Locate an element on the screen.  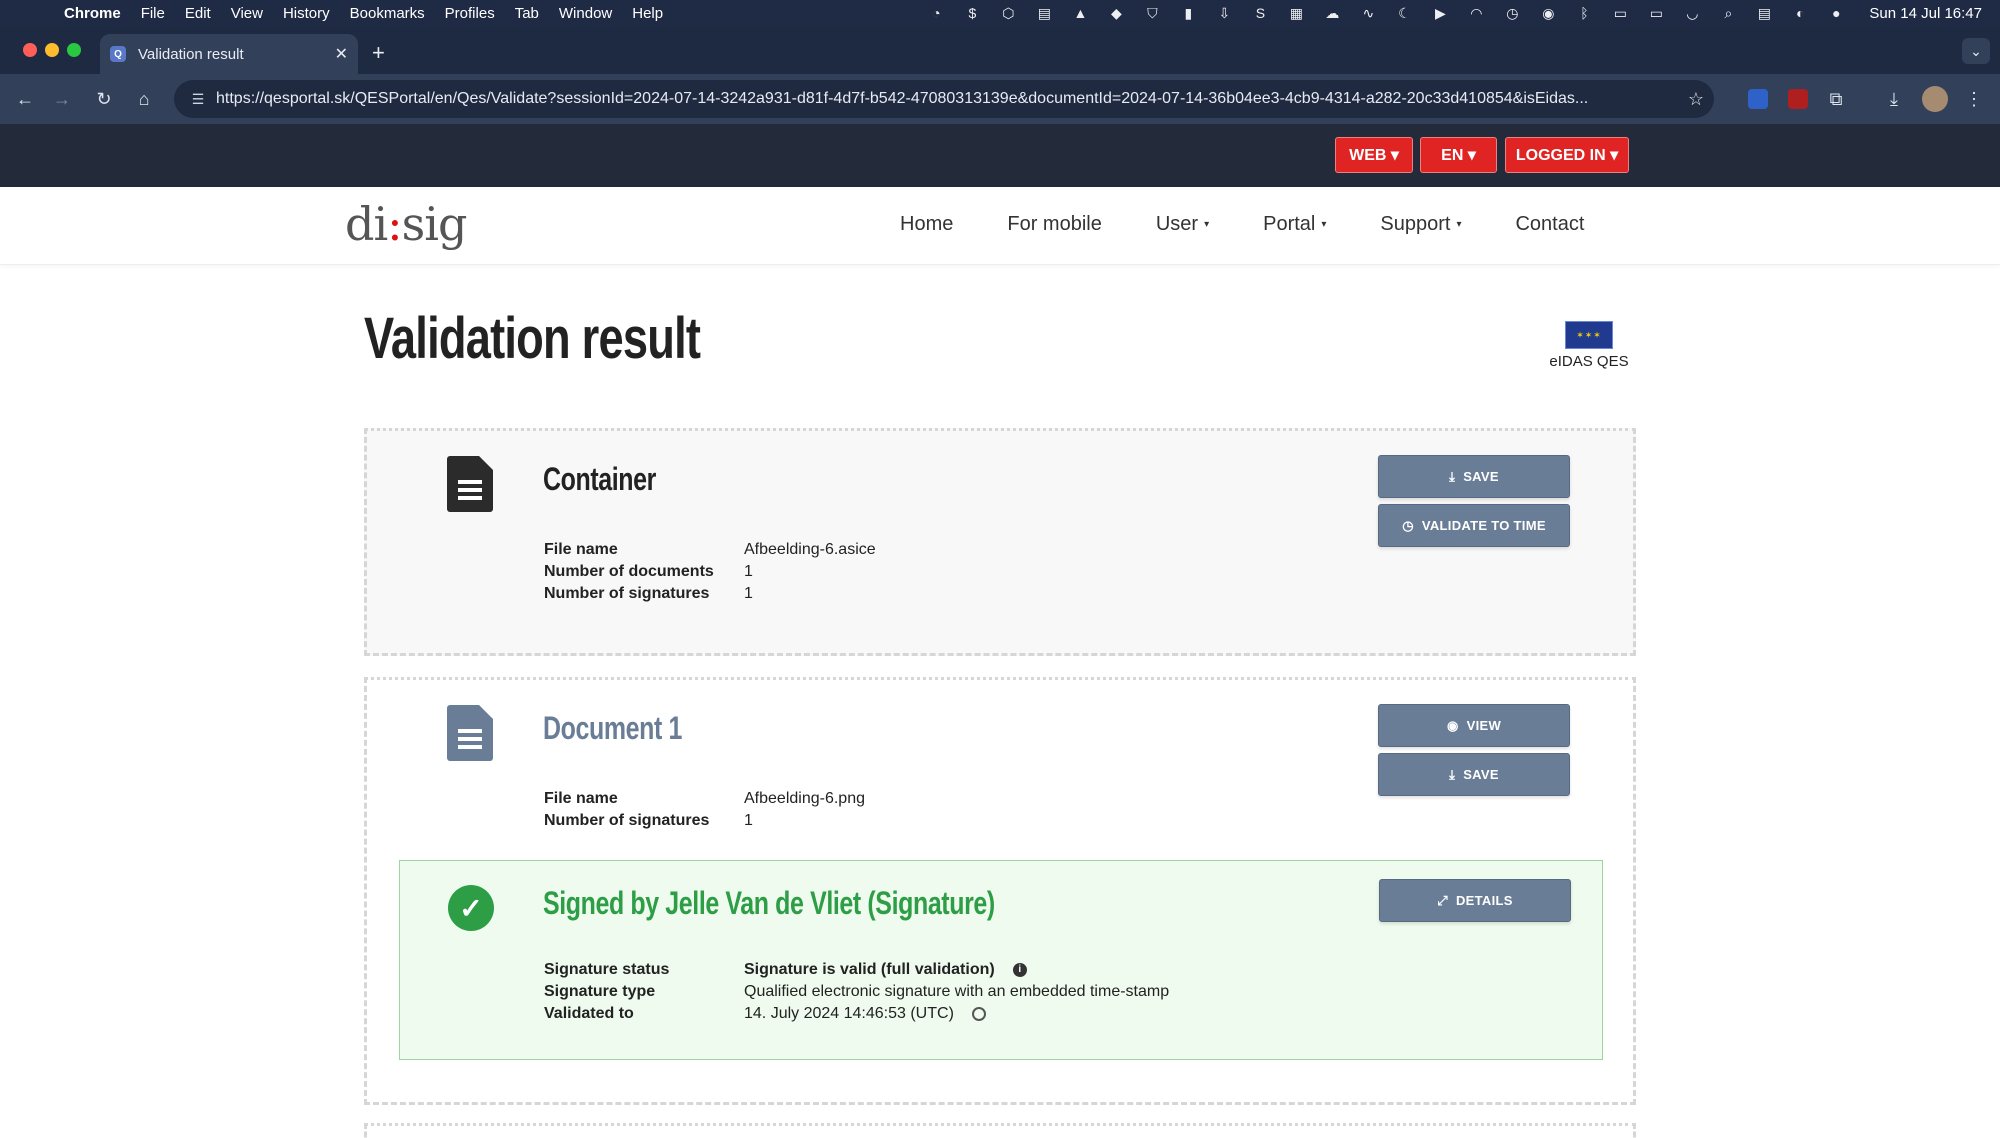
chevron-down-icon: ▾ is located at coordinates (1459, 225).